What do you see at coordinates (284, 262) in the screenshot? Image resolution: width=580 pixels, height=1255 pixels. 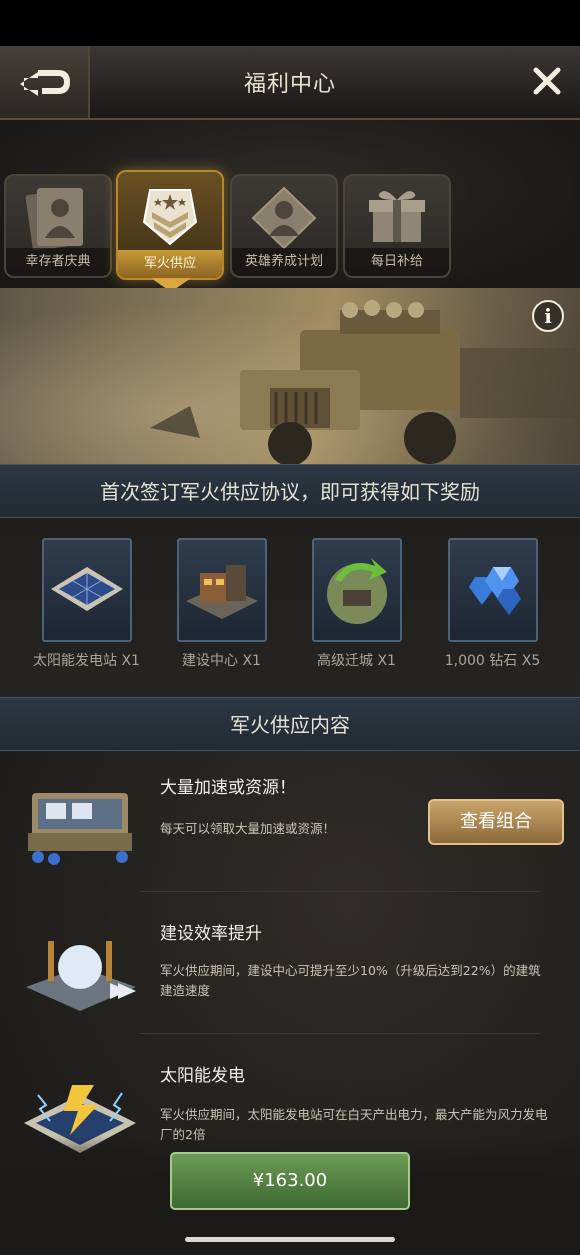 I see `tab-label: 英雄养成计划` at bounding box center [284, 262].